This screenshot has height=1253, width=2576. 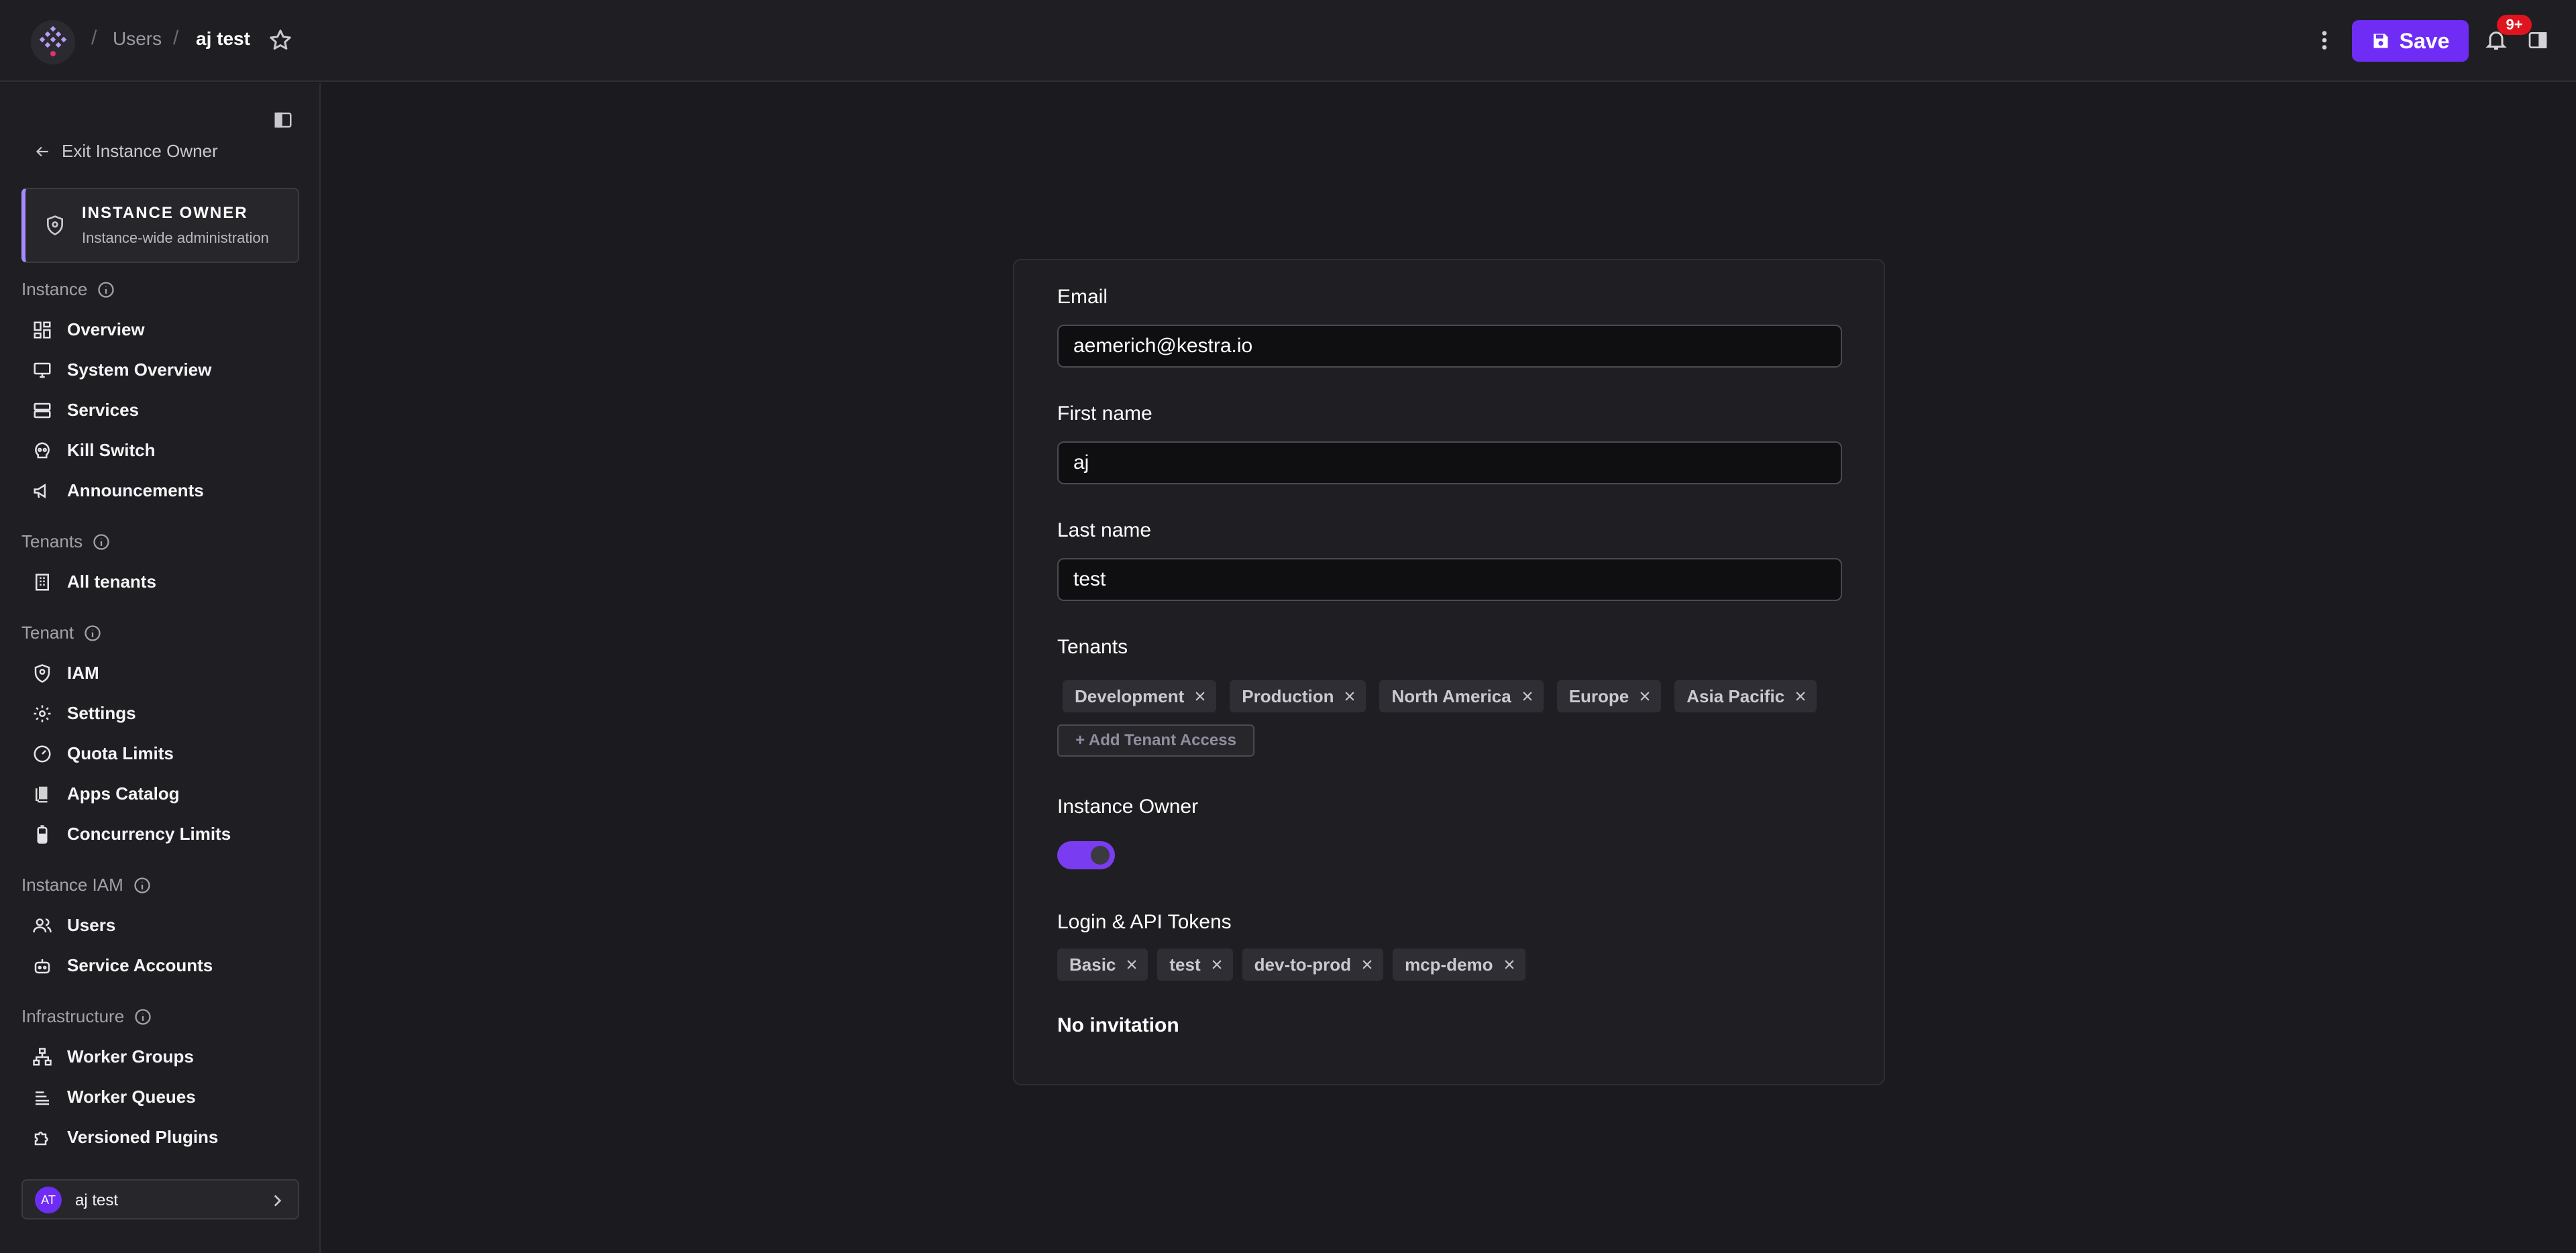 I want to click on sidebar-item-worker-queues: Worker Queues, so click(x=114, y=1097).